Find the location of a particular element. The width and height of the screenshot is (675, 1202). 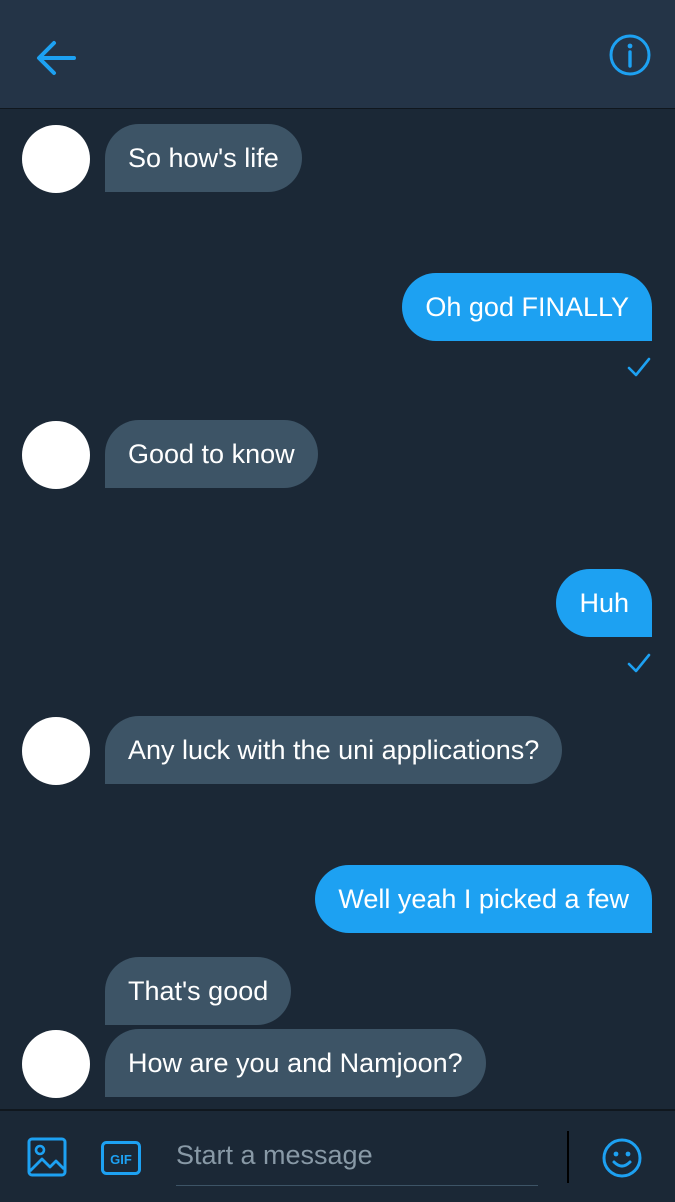

message-composer: GIF is located at coordinates (337, 1155).